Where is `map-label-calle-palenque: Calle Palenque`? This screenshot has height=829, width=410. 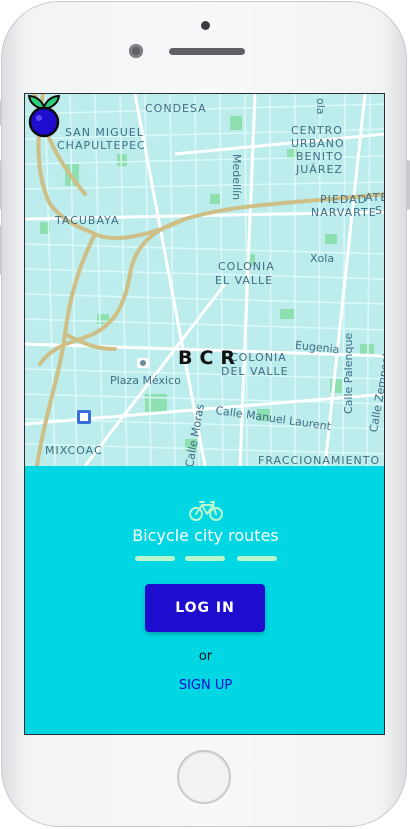
map-label-calle-palenque: Calle Palenque is located at coordinates (348, 373).